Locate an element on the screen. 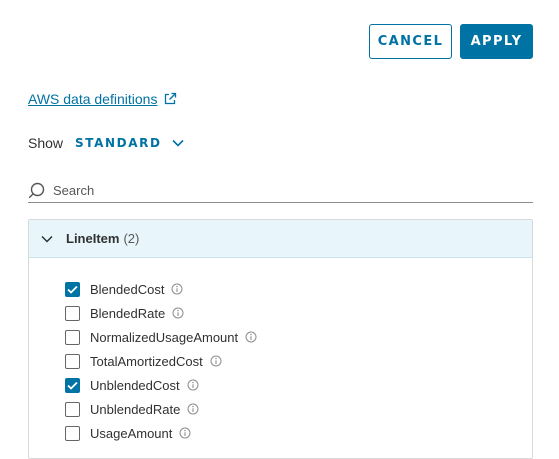  field-row: UsageAmount is located at coordinates (161, 433).